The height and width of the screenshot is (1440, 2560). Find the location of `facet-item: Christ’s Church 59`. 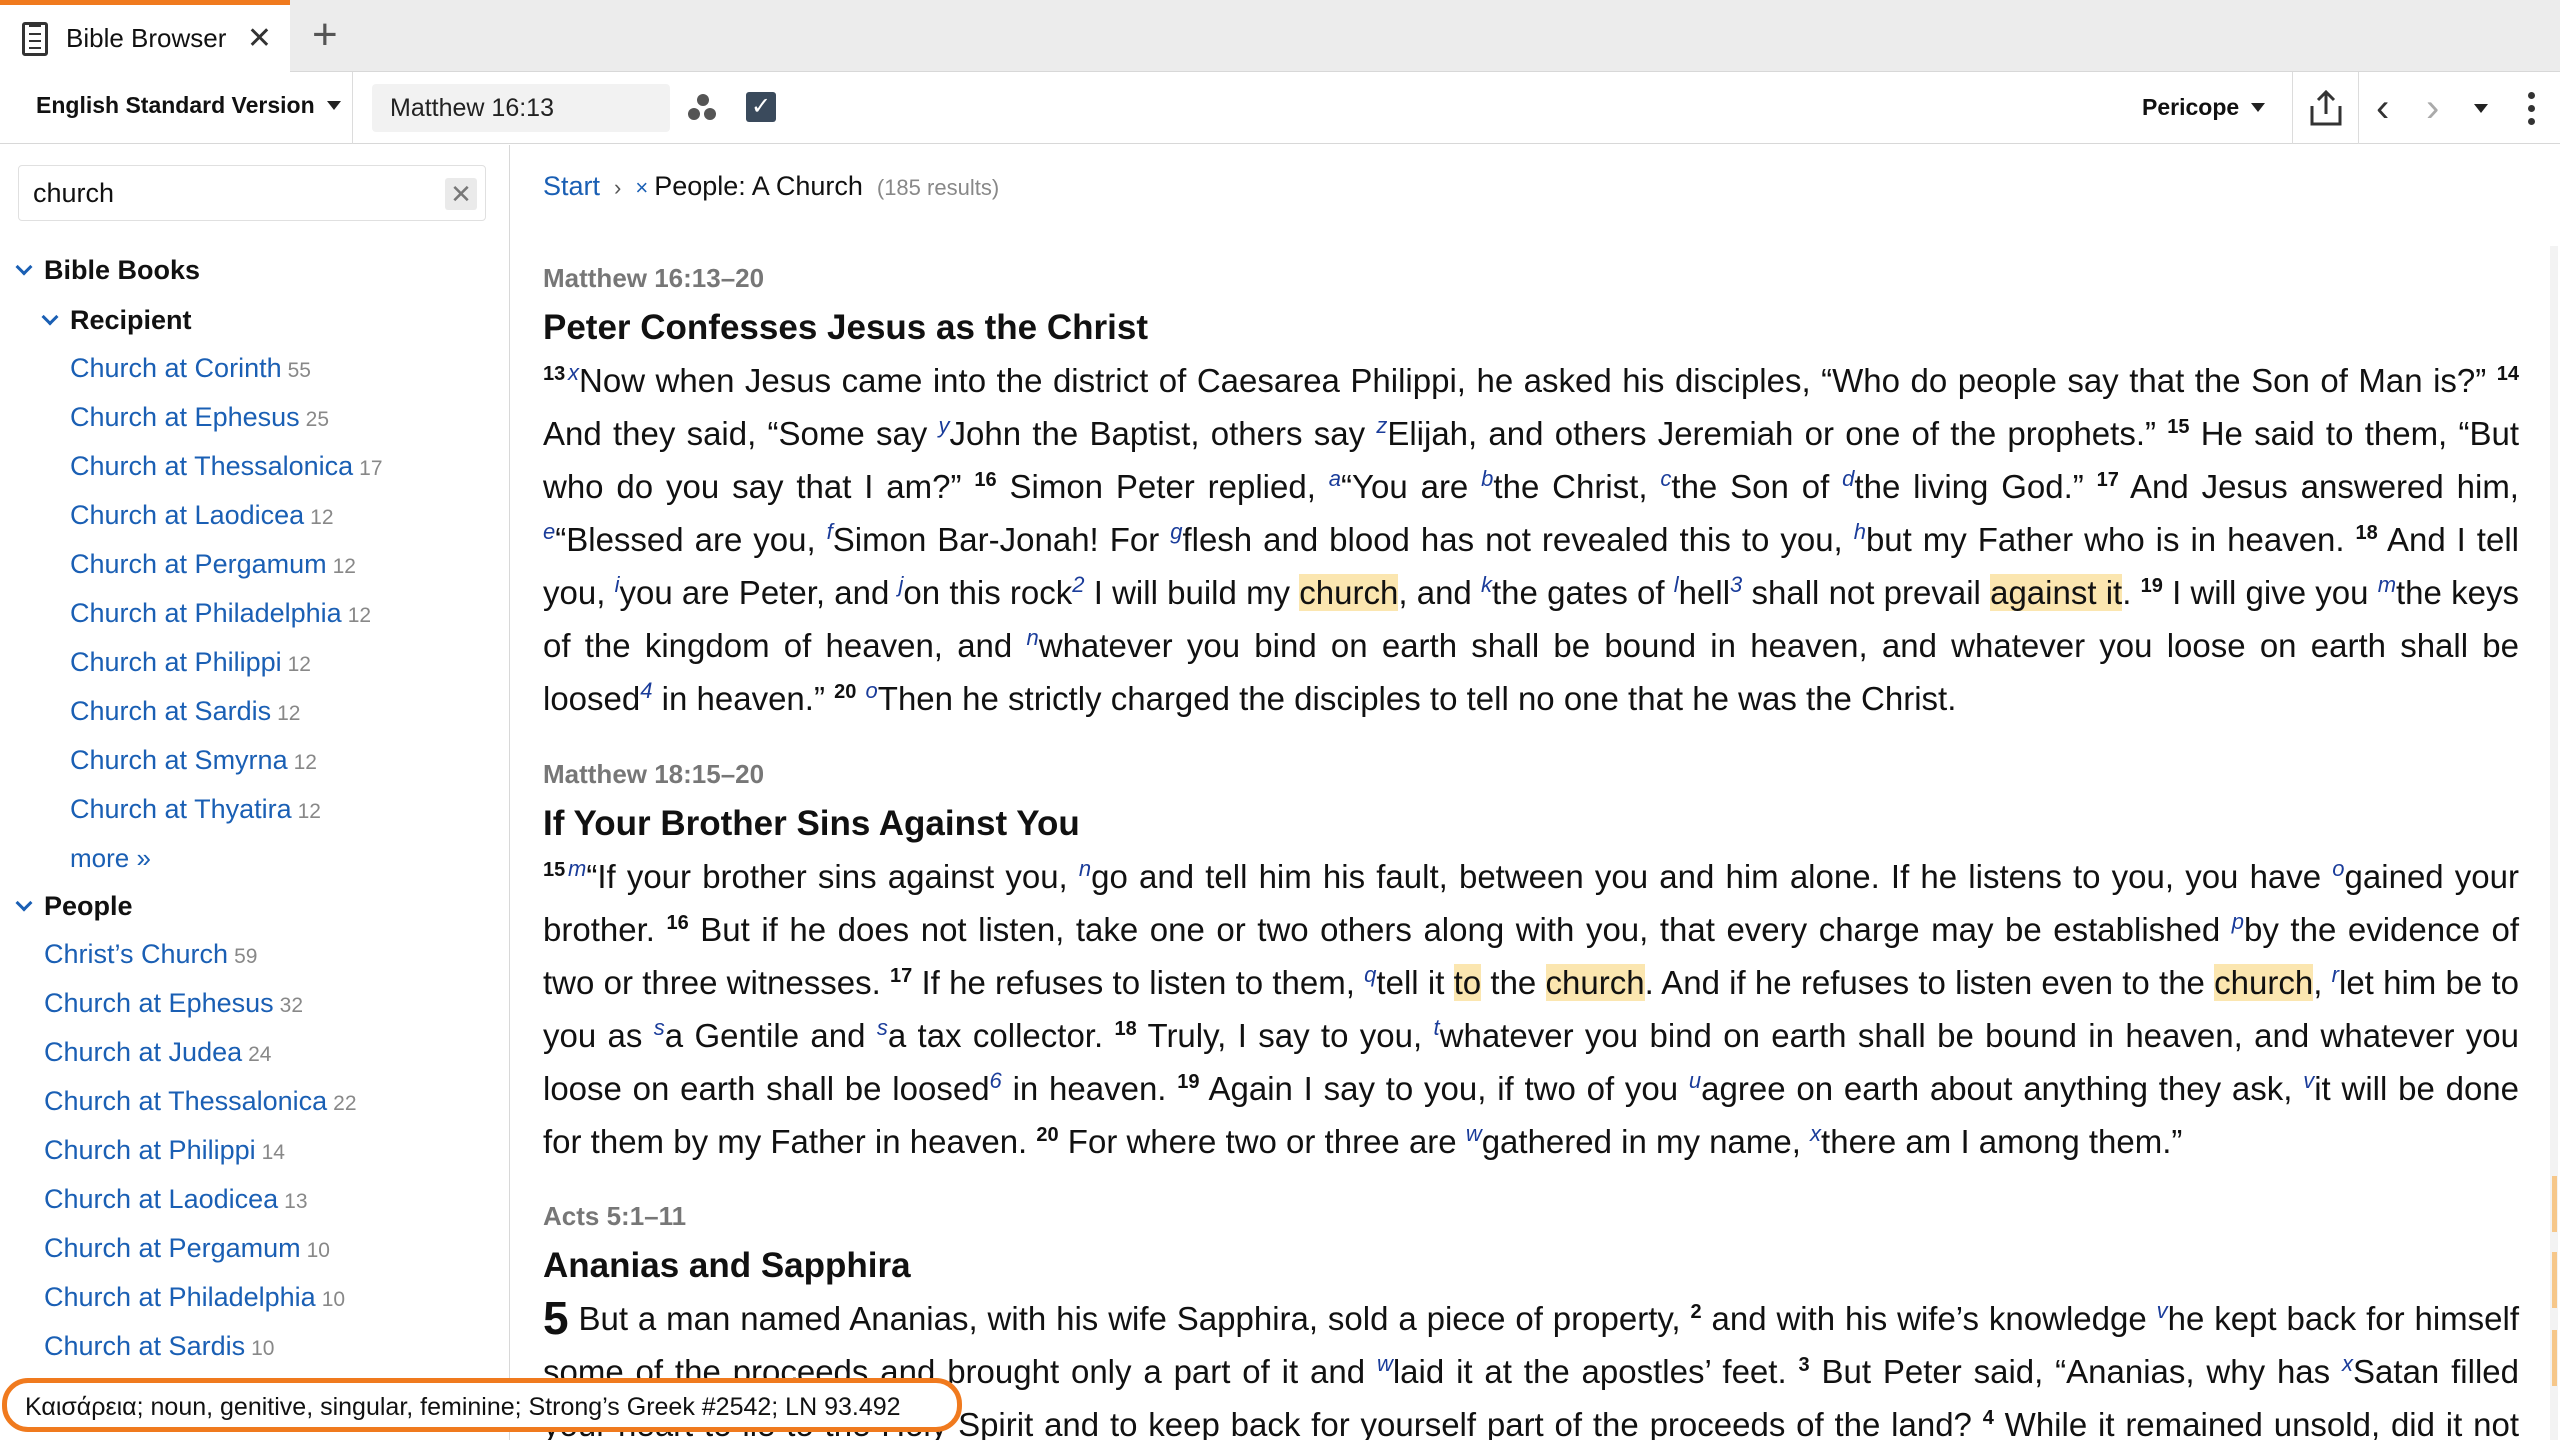

facet-item: Christ’s Church 59 is located at coordinates (276, 955).